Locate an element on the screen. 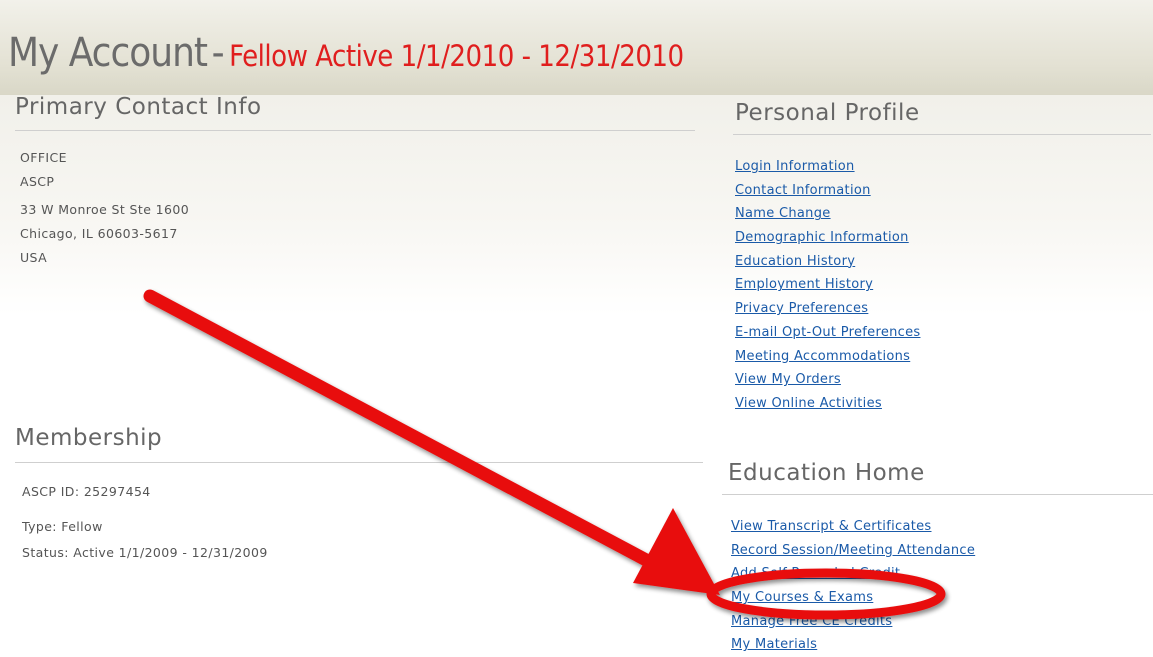 The image size is (1153, 657). employment-history-link: Employment History is located at coordinates (804, 284).